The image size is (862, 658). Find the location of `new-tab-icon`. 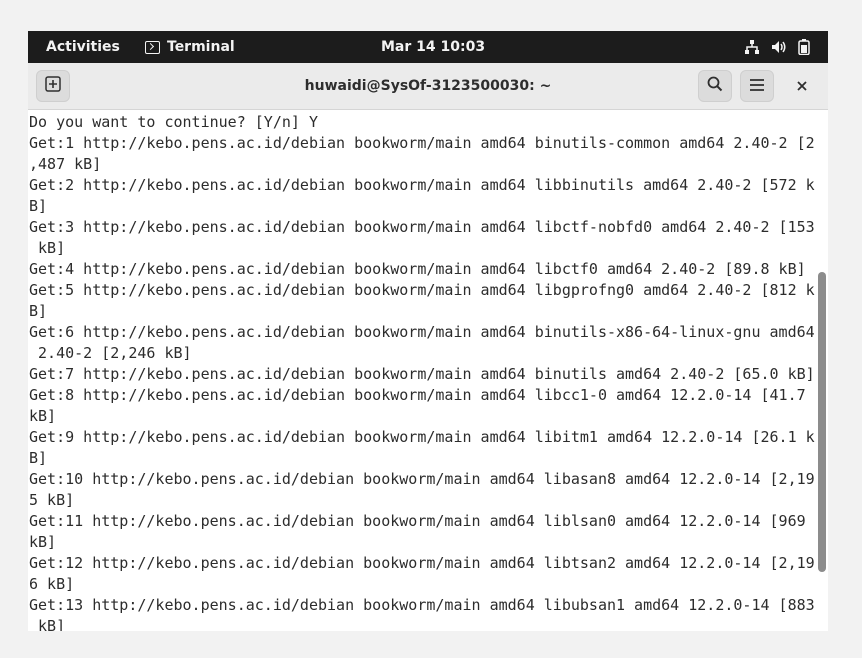

new-tab-icon is located at coordinates (53, 86).